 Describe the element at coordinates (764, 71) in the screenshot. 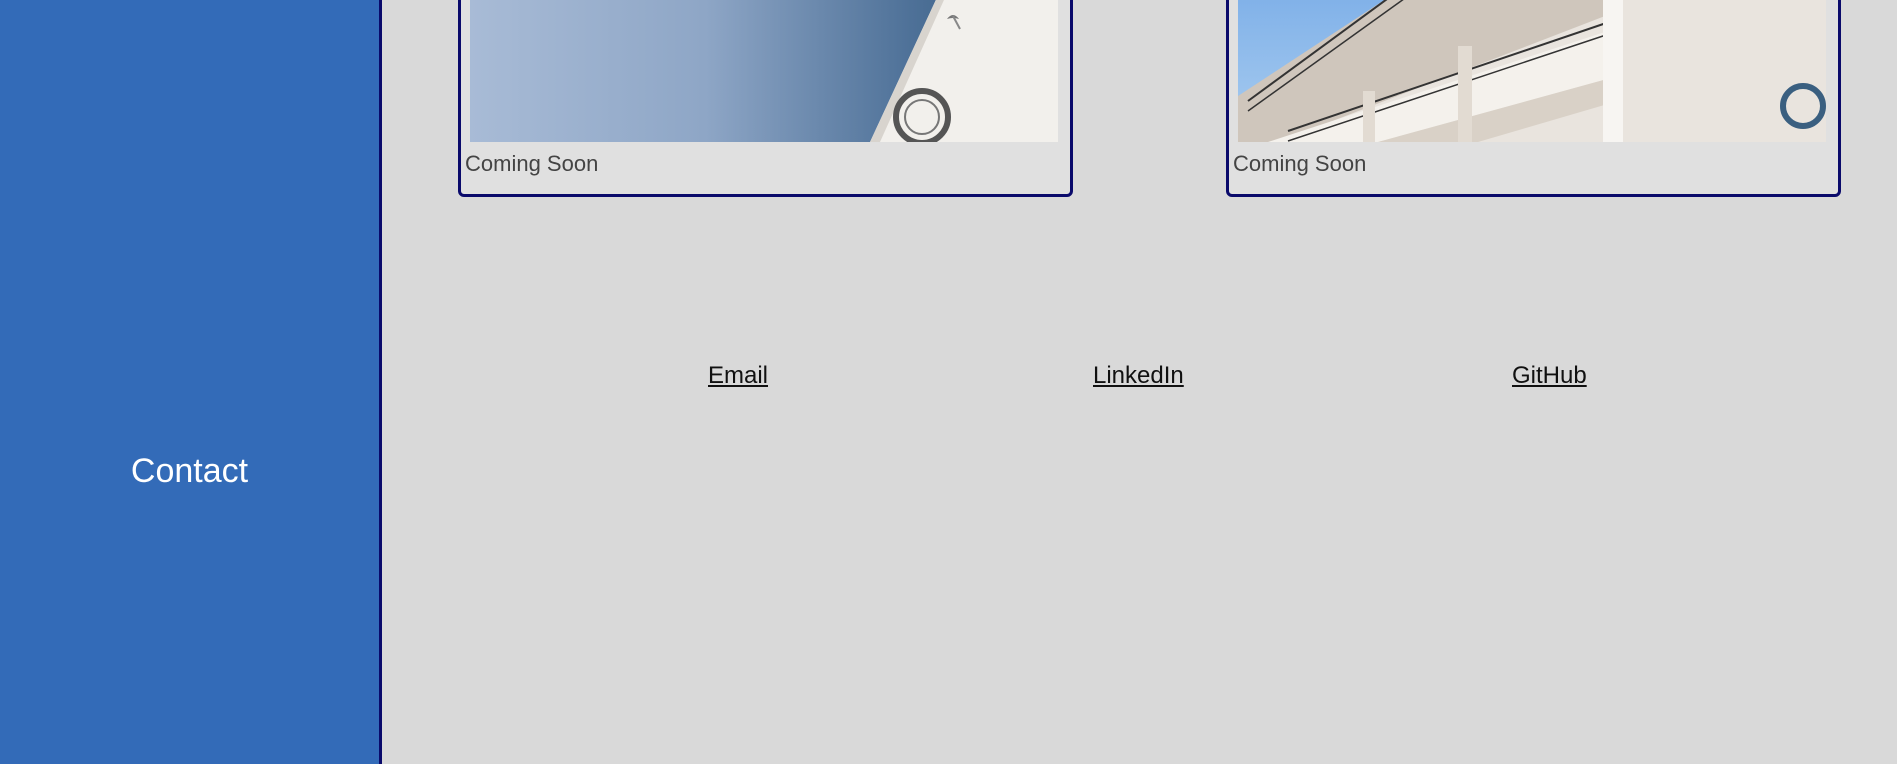

I see `building-photo-icon` at that location.